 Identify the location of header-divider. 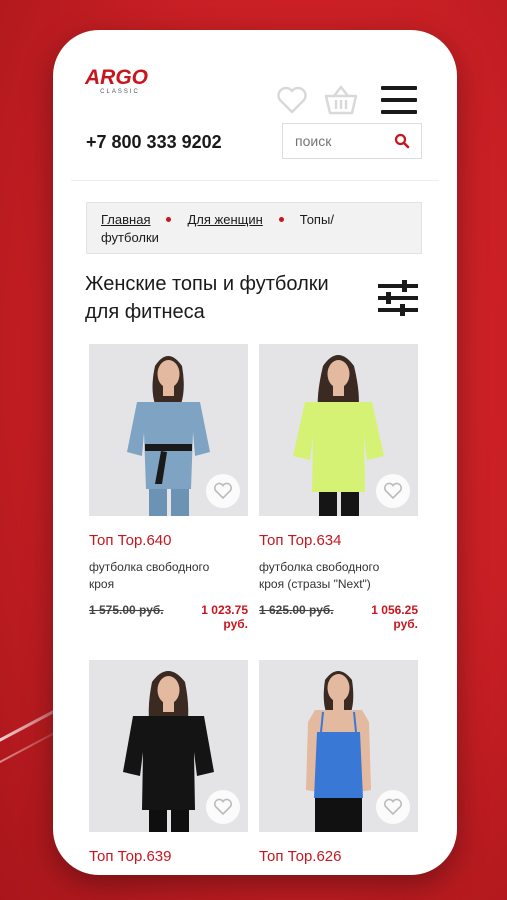
(255, 180).